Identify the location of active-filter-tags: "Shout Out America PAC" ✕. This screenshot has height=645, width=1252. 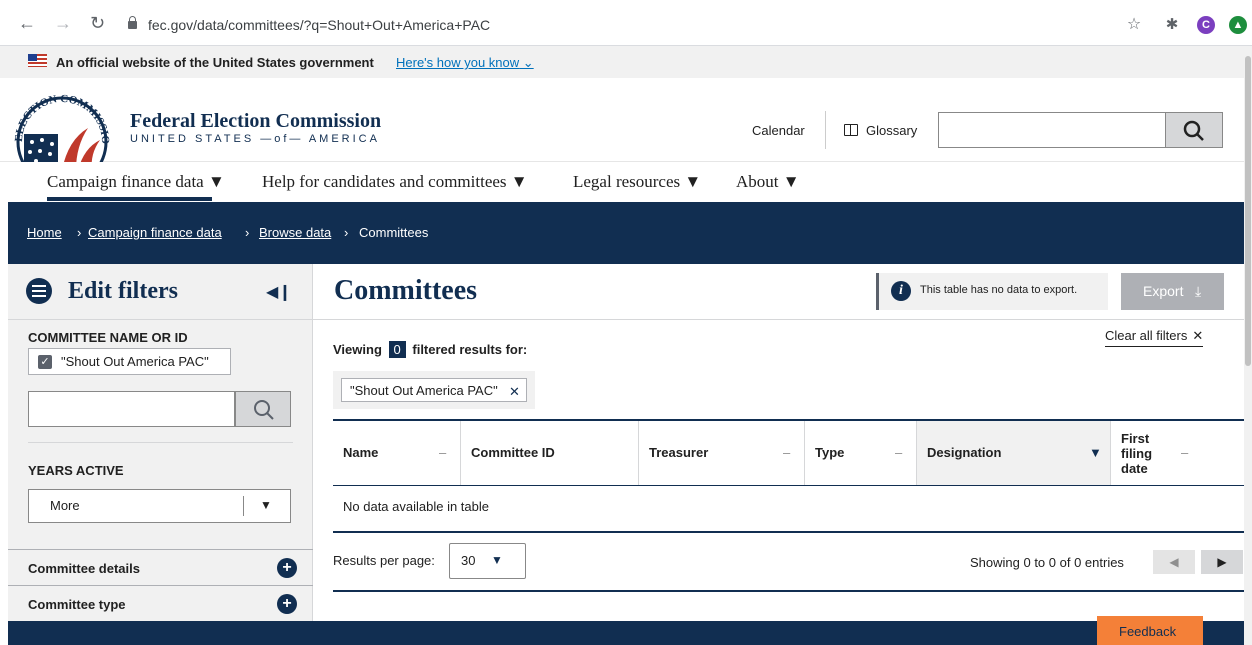
(434, 390).